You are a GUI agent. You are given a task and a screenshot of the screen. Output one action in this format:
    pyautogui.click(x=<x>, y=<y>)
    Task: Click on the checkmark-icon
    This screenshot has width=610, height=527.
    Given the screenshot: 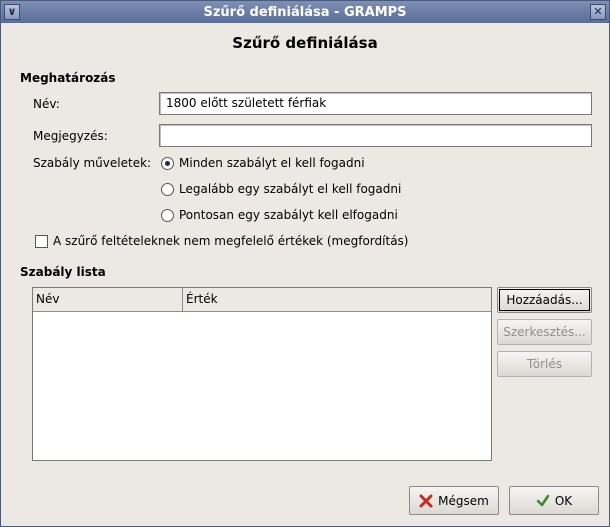 What is the action you would take?
    pyautogui.click(x=543, y=500)
    